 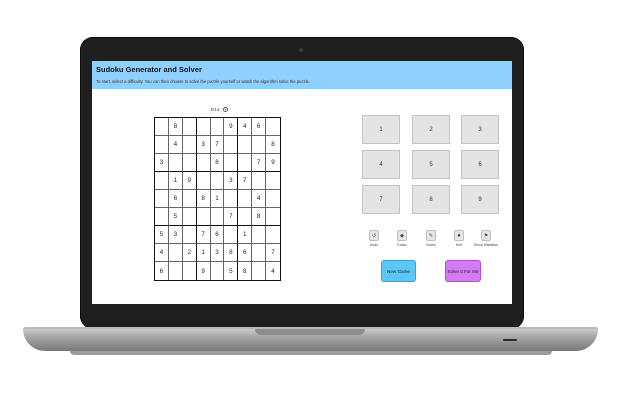 What do you see at coordinates (480, 129) in the screenshot?
I see `number-3-button: 3` at bounding box center [480, 129].